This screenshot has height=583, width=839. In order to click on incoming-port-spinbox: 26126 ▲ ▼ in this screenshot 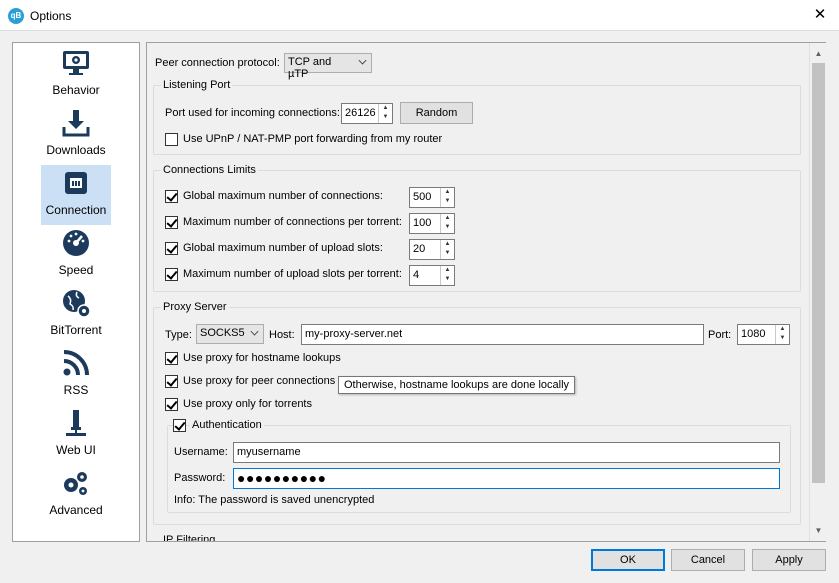, I will do `click(367, 113)`.